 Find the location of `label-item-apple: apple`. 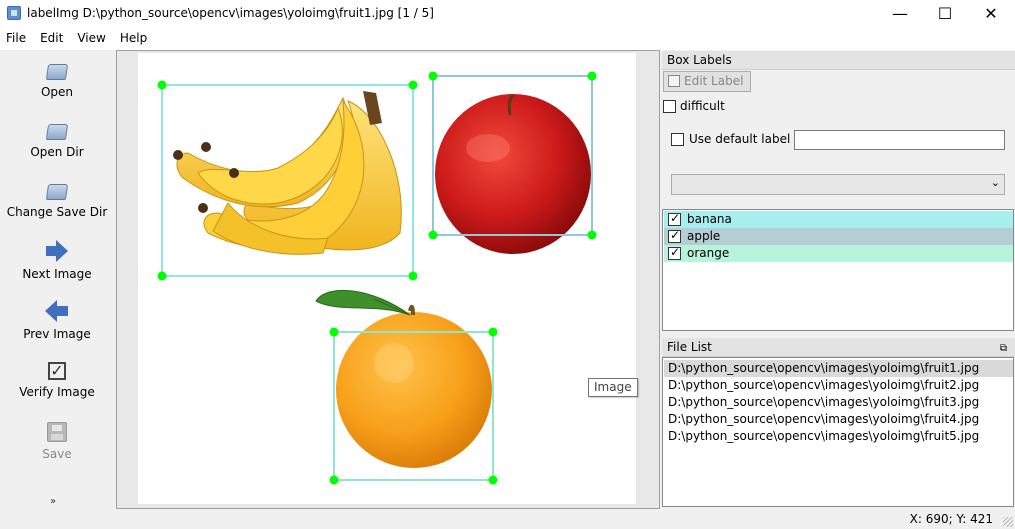

label-item-apple: apple is located at coordinates (838, 236).